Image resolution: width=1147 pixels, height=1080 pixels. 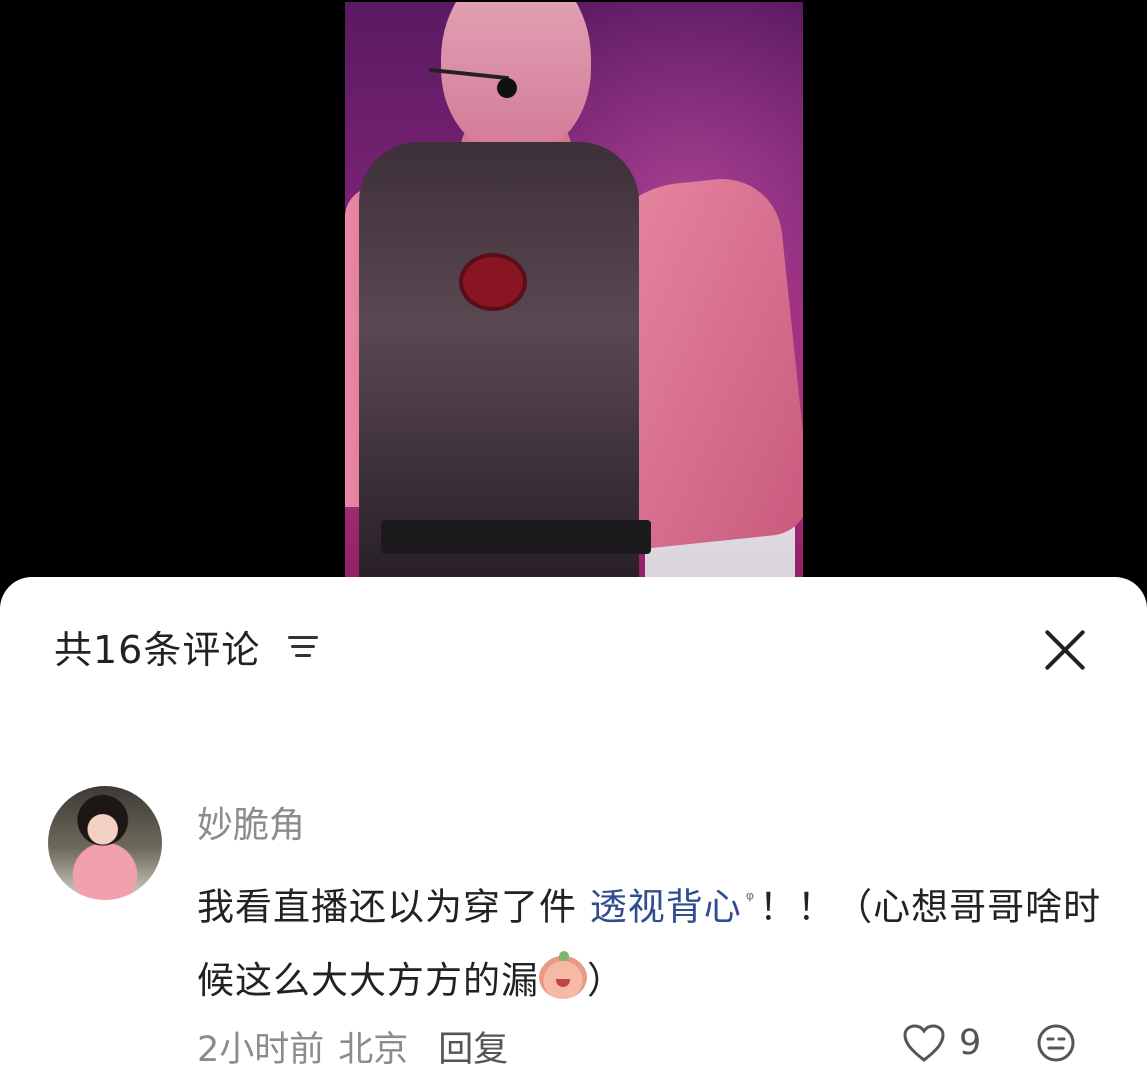 What do you see at coordinates (251, 822) in the screenshot?
I see `comment-username: 妙脆角` at bounding box center [251, 822].